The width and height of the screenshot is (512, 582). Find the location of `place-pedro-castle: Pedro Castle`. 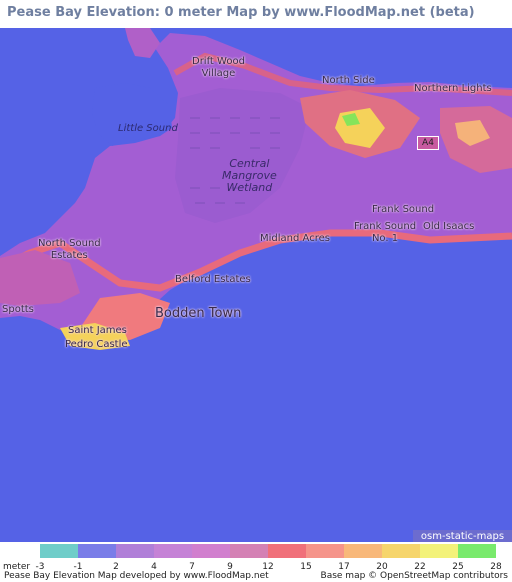

place-pedro-castle: Pedro Castle is located at coordinates (96, 344).